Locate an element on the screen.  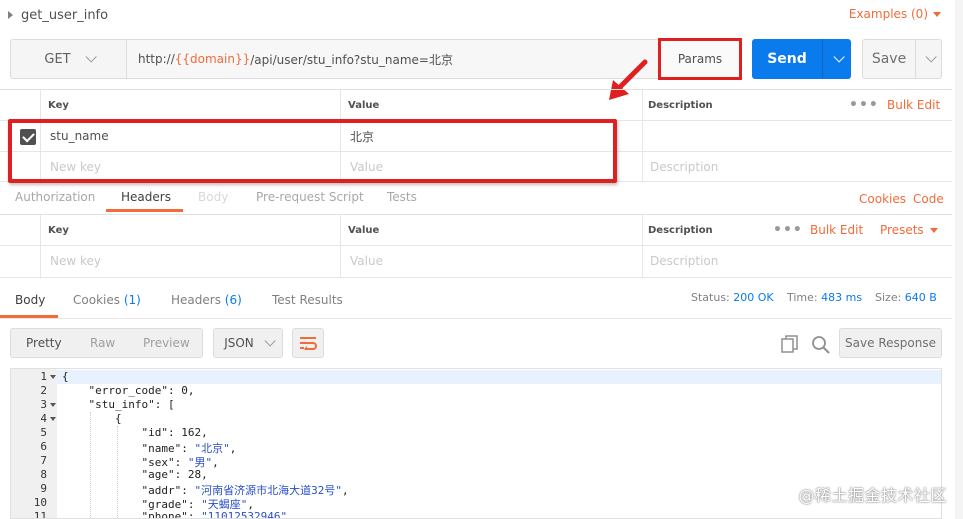
params-label: Params is located at coordinates (700, 59).